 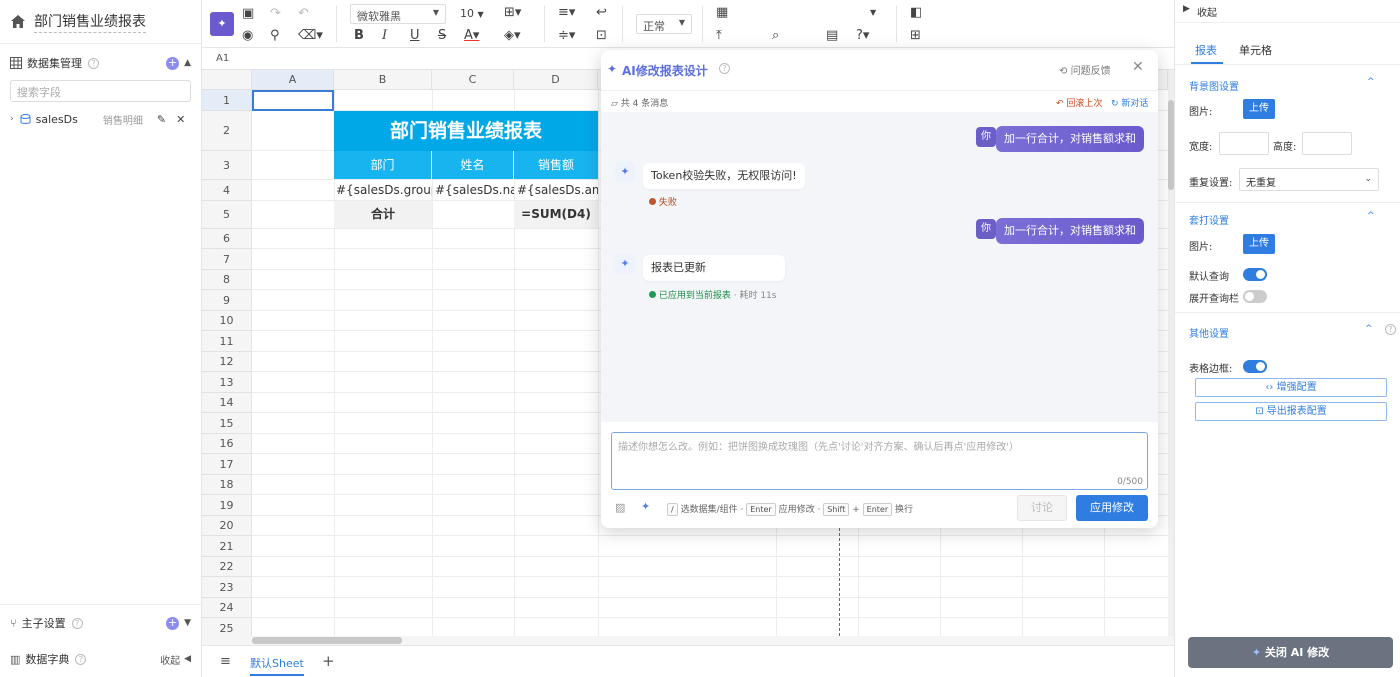 I want to click on row-header: 12, so click(x=227, y=362).